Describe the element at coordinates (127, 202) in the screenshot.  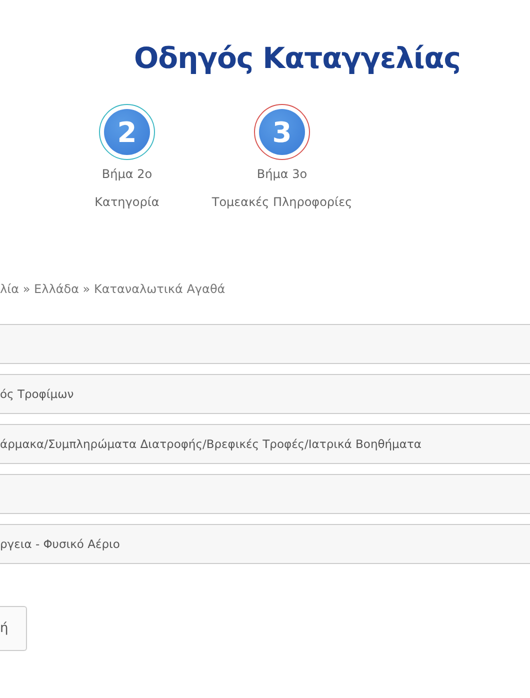
I see `step-caption: Κατηγορία` at that location.